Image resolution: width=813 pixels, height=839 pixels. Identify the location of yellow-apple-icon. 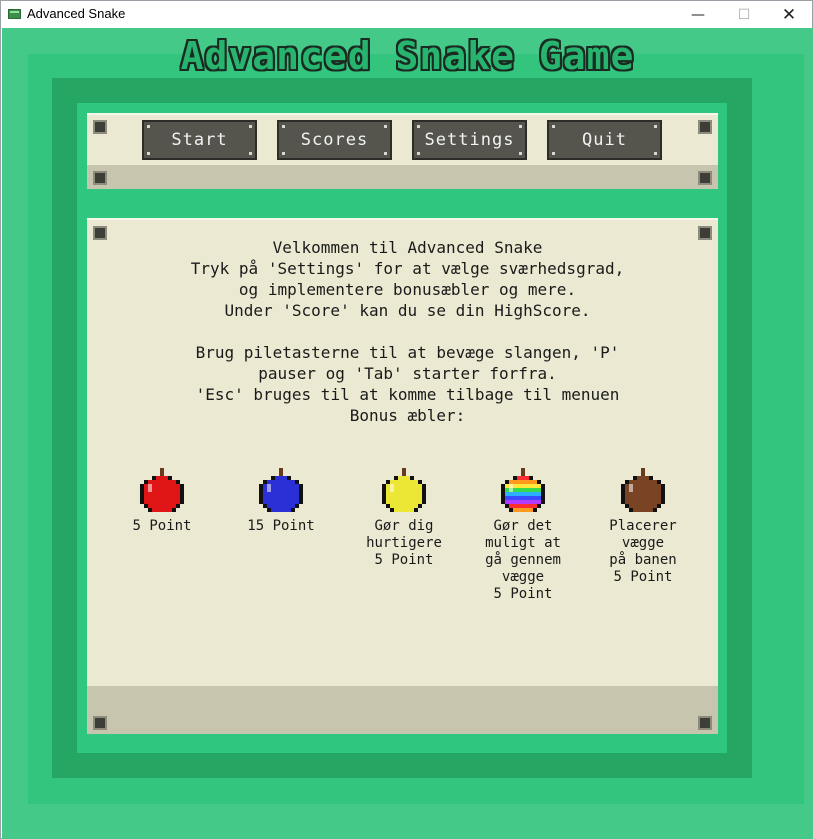
(404, 492).